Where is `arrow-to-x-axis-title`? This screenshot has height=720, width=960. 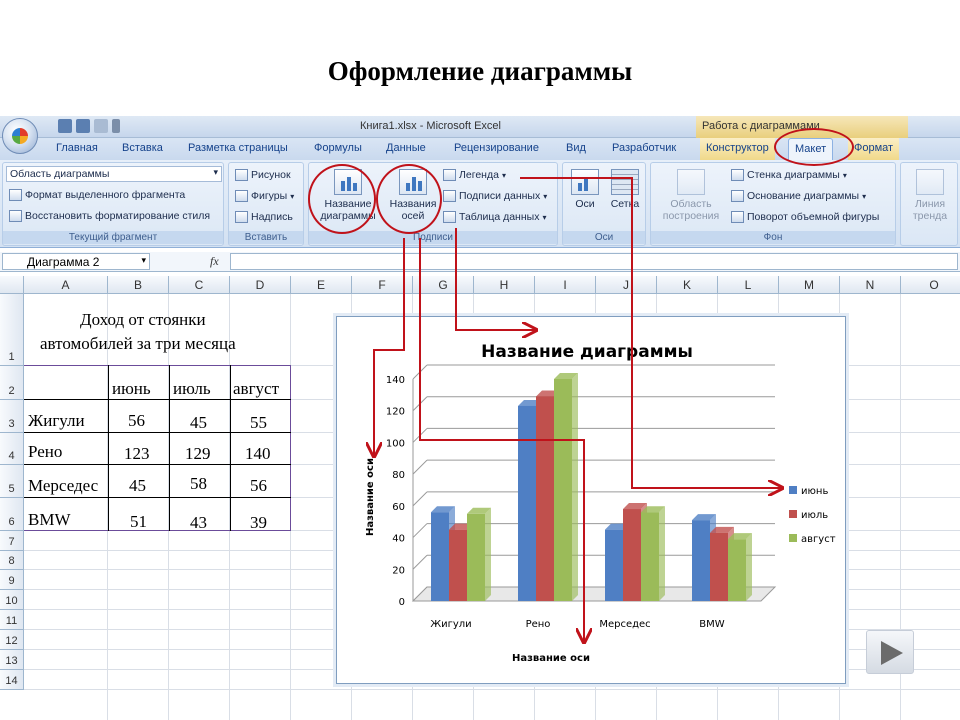
arrow-to-x-axis-title is located at coordinates (501, 440).